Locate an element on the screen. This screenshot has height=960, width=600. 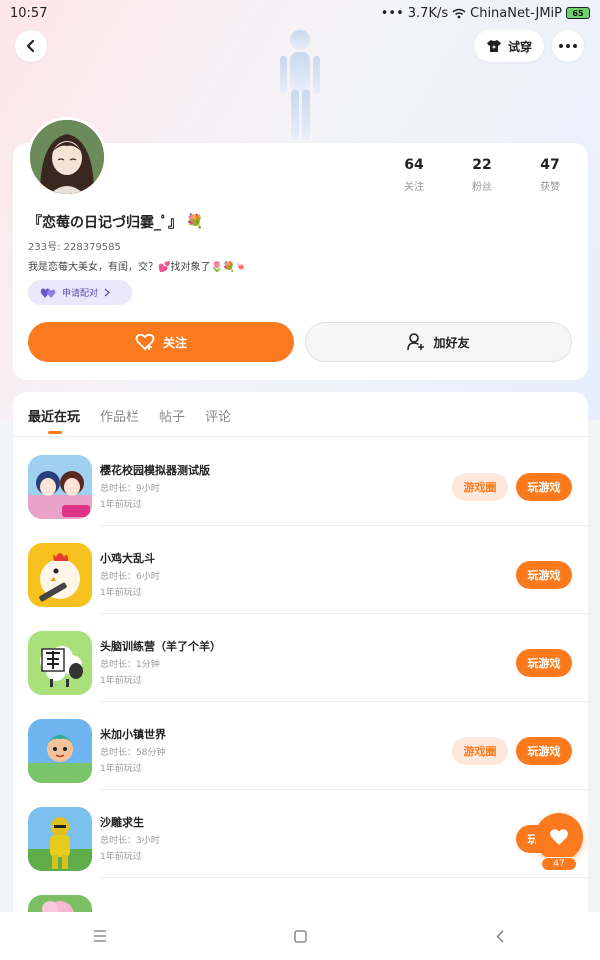
tab-bar: 最近在玩 作品栏 帖子 评论 is located at coordinates (129, 415).